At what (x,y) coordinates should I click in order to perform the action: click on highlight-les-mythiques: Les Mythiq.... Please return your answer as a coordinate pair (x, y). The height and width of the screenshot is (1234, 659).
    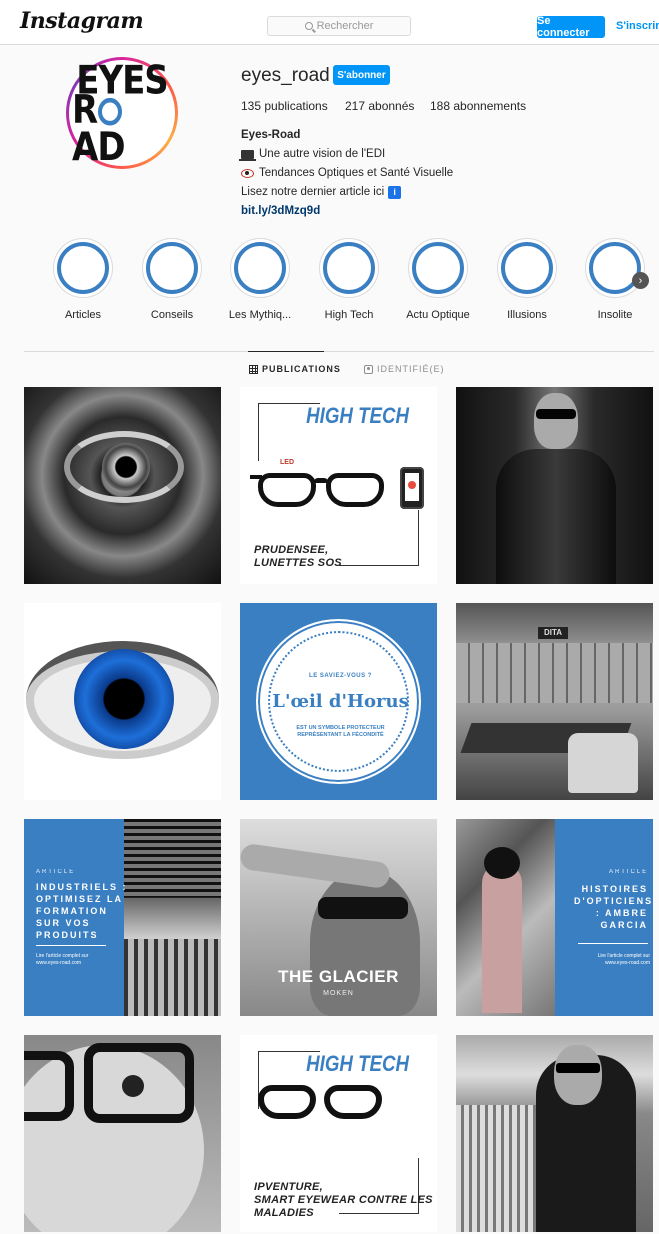
    Looking at the image, I should click on (260, 279).